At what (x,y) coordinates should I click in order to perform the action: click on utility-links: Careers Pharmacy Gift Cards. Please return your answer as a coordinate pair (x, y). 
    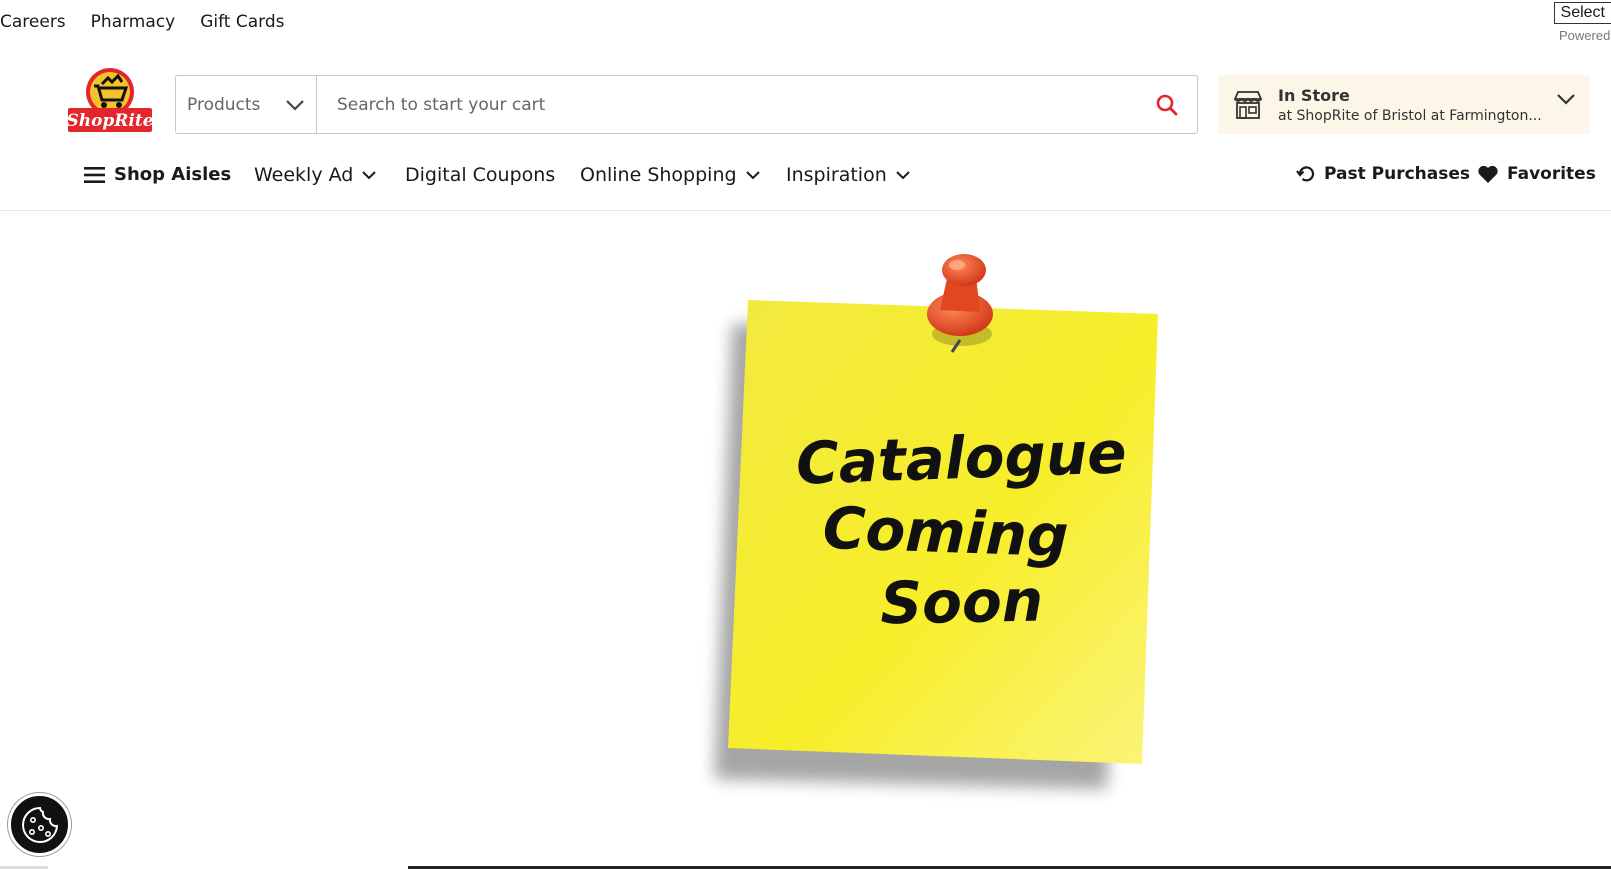
    Looking at the image, I should click on (142, 22).